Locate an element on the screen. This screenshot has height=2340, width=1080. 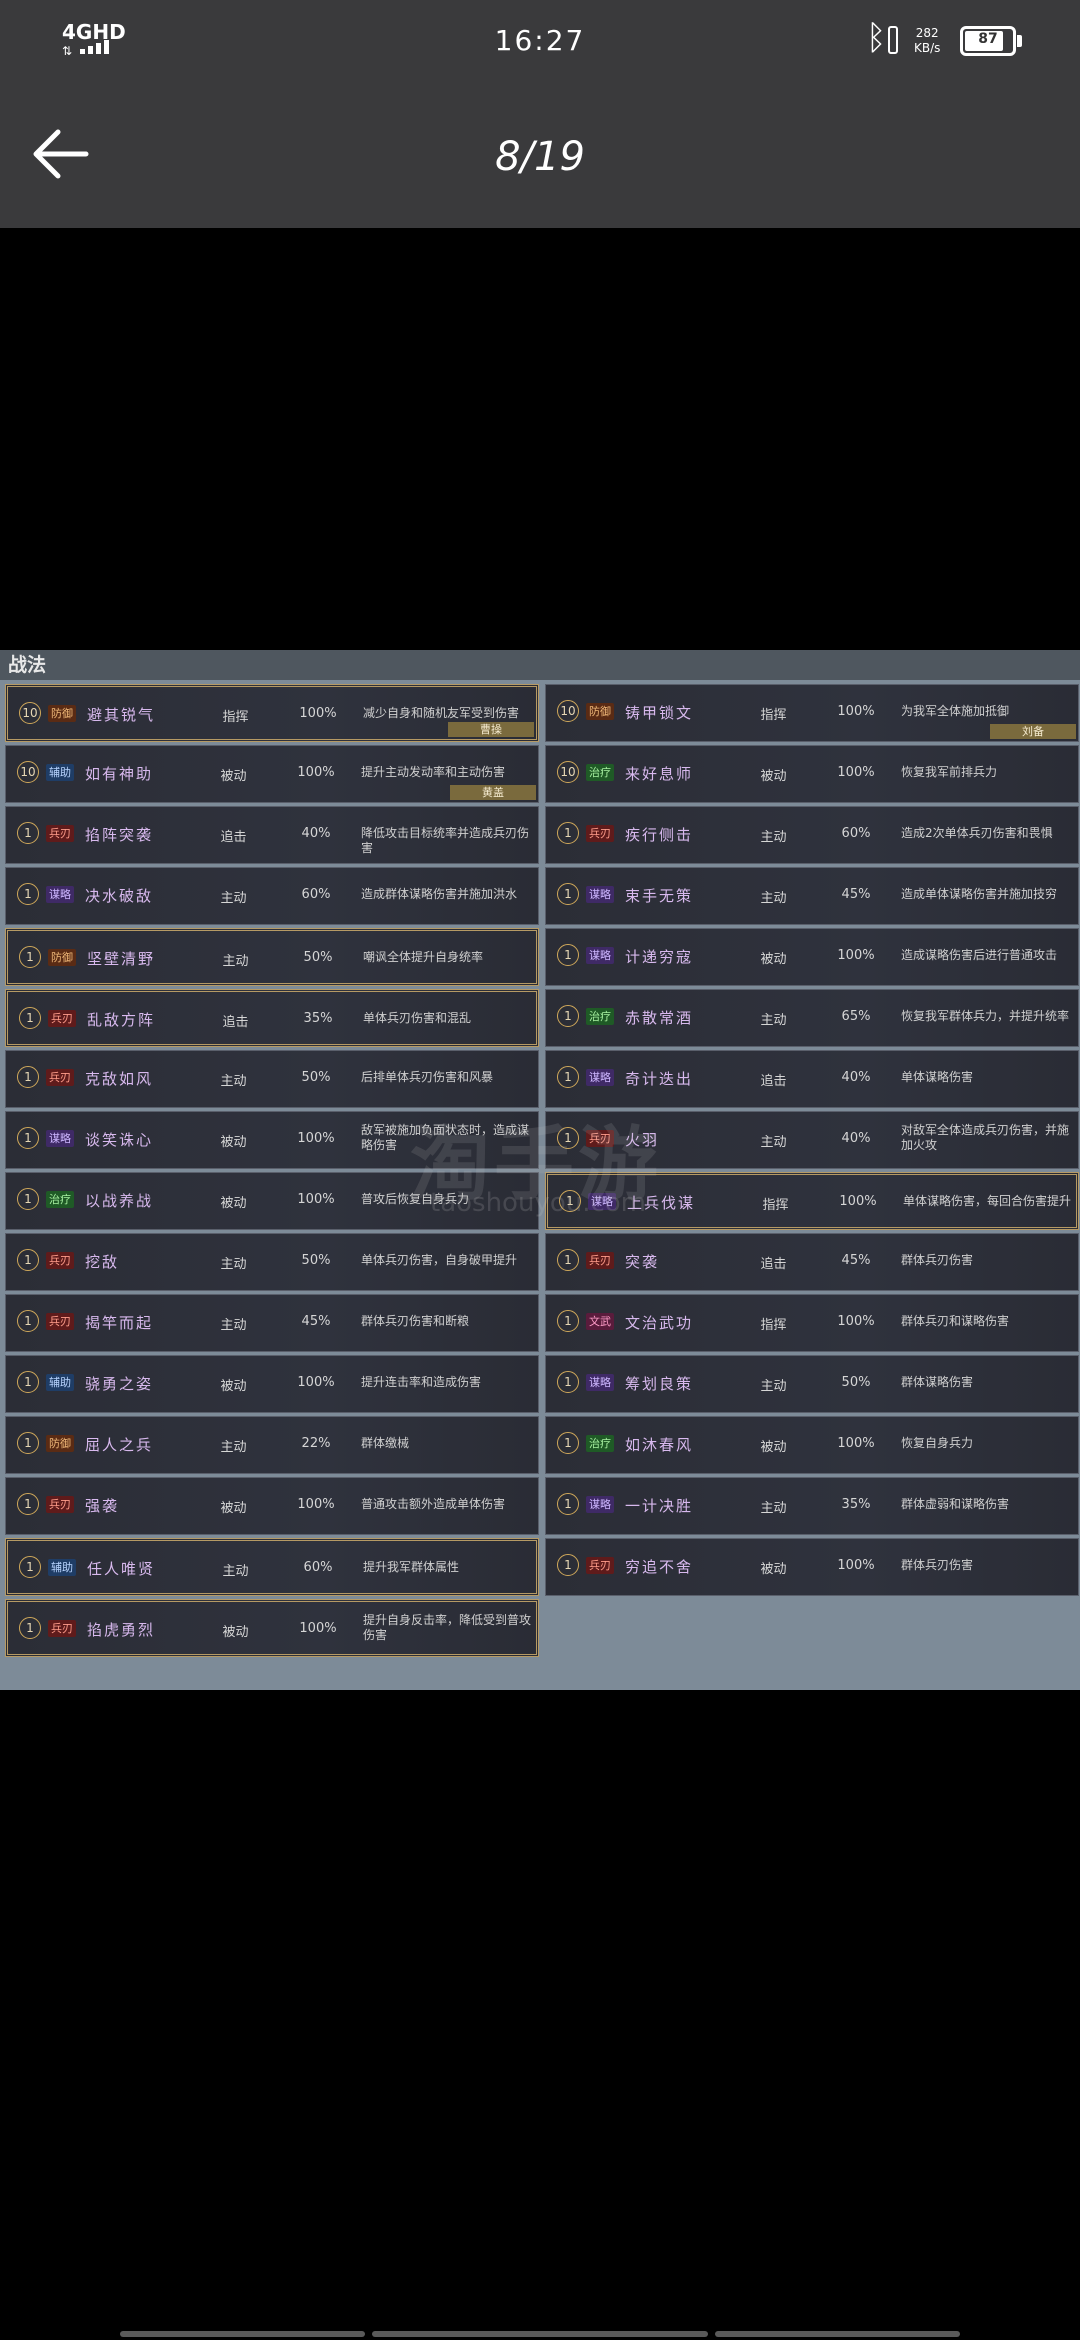
skill-row: 1 治疗 赤散常酒 主动 65% 恢复我军群体兵力，并提升统率 is located at coordinates (812, 1018).